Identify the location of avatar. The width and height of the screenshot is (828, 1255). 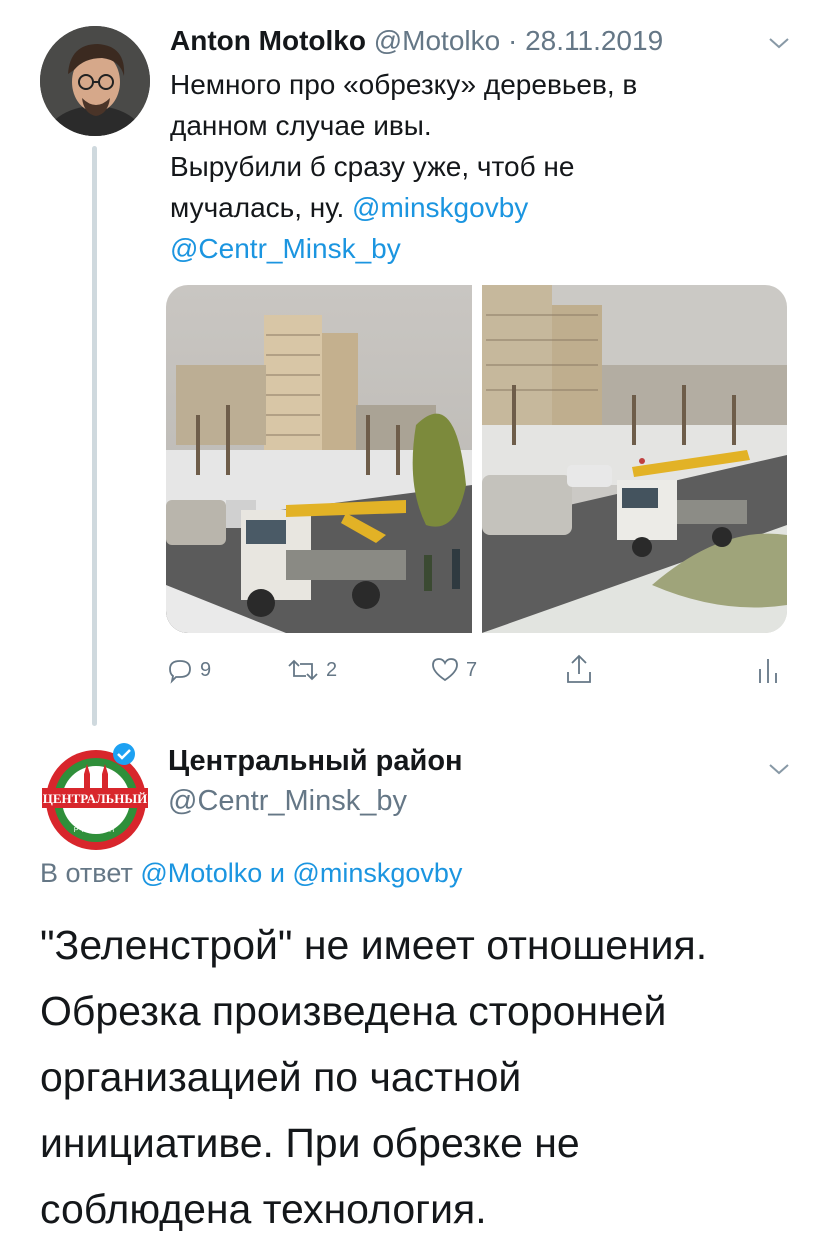
(95, 81).